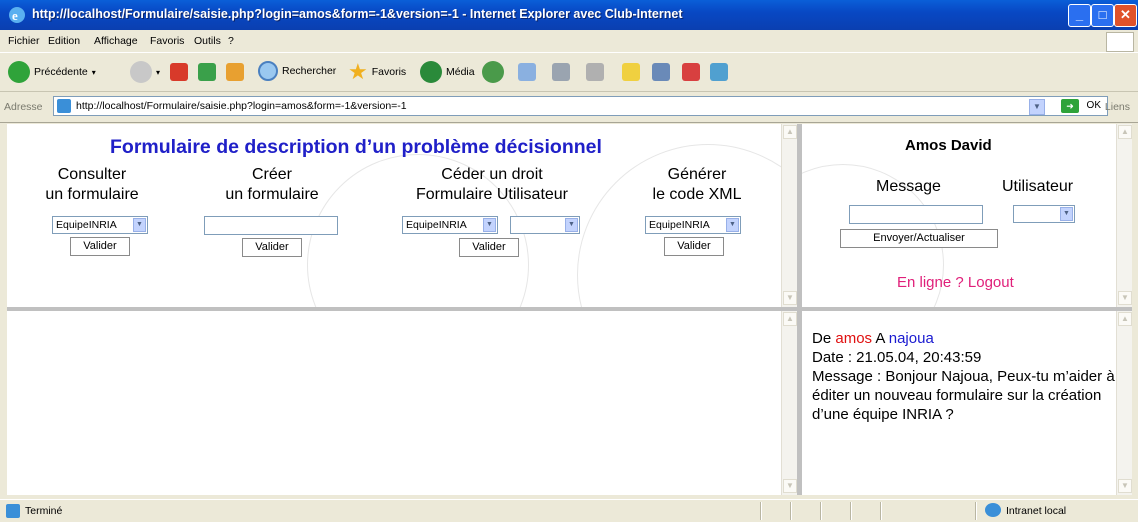 The height and width of the screenshot is (522, 1138). Describe the element at coordinates (919, 238) in the screenshot. I see `send-refresh-button: Envoyer/Actualiser` at that location.